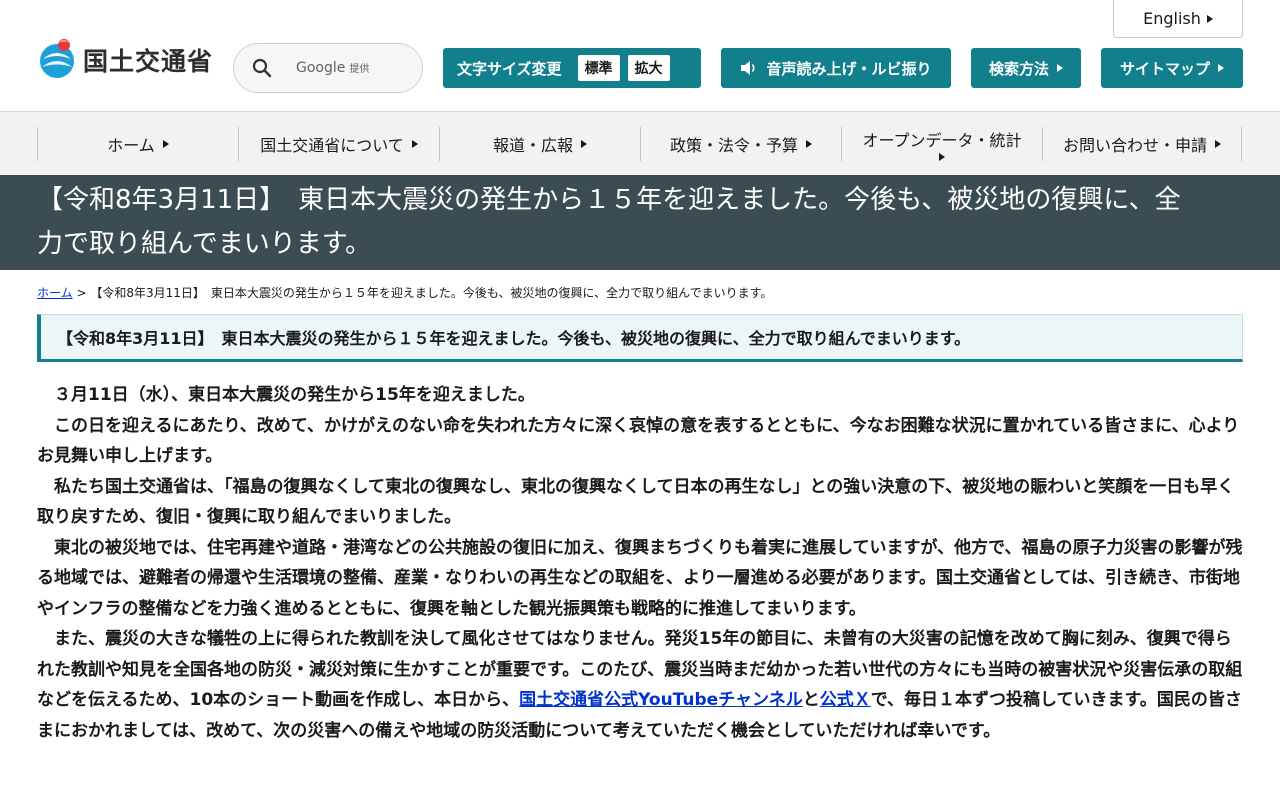 Image resolution: width=1280 pixels, height=800 pixels. I want to click on nav-item-label: 国土交通省について, so click(332, 145).